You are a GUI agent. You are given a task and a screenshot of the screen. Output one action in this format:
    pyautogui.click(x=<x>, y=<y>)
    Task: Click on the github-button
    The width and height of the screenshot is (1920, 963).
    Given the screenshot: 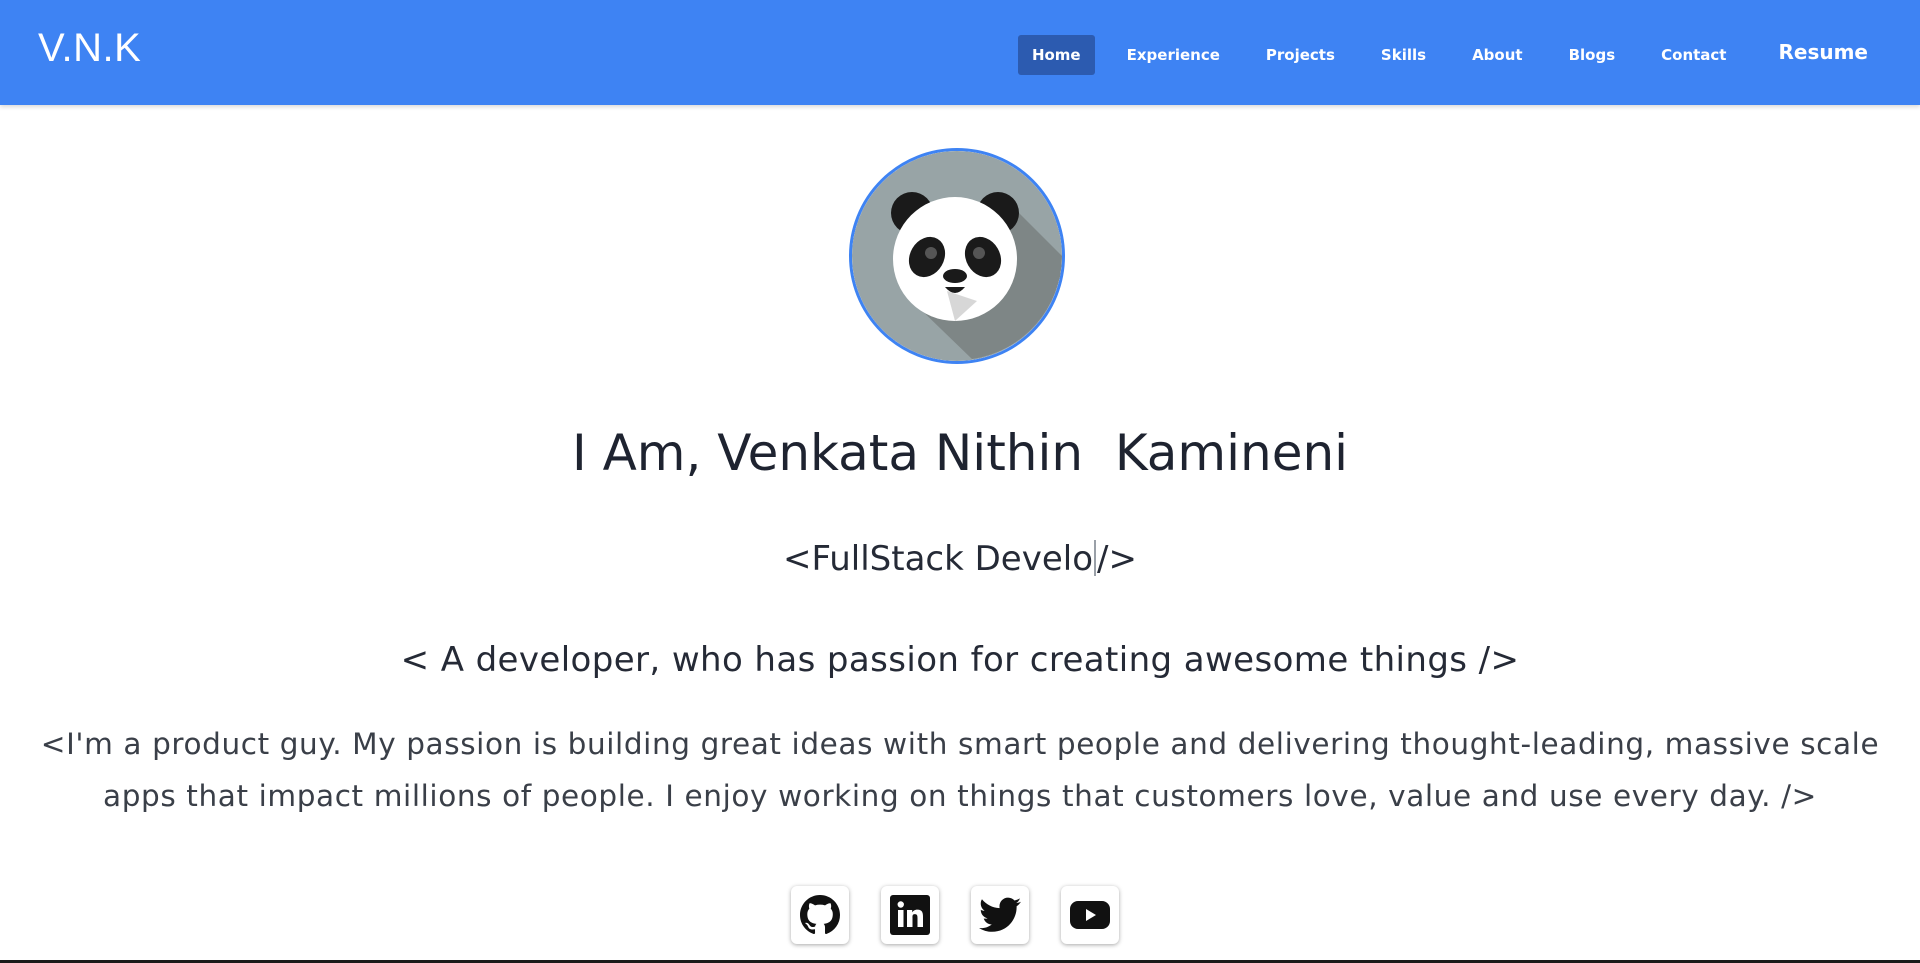 What is the action you would take?
    pyautogui.click(x=820, y=915)
    